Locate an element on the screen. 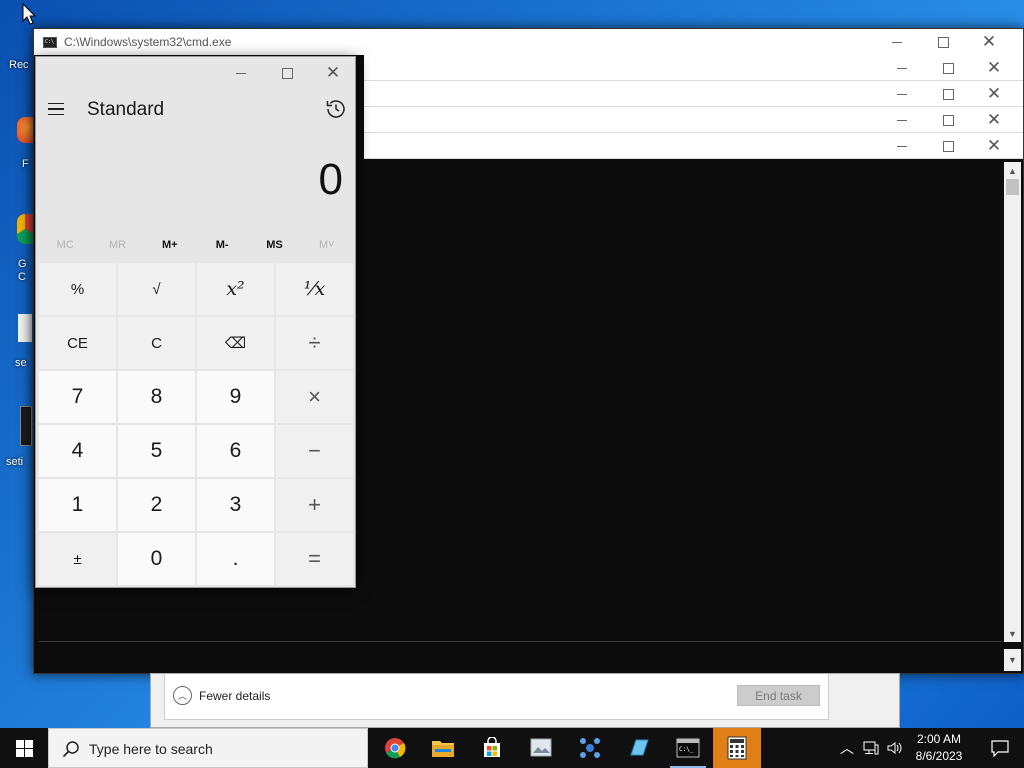  cmd-scrollbar: ▲ ▼ is located at coordinates (1012, 402).